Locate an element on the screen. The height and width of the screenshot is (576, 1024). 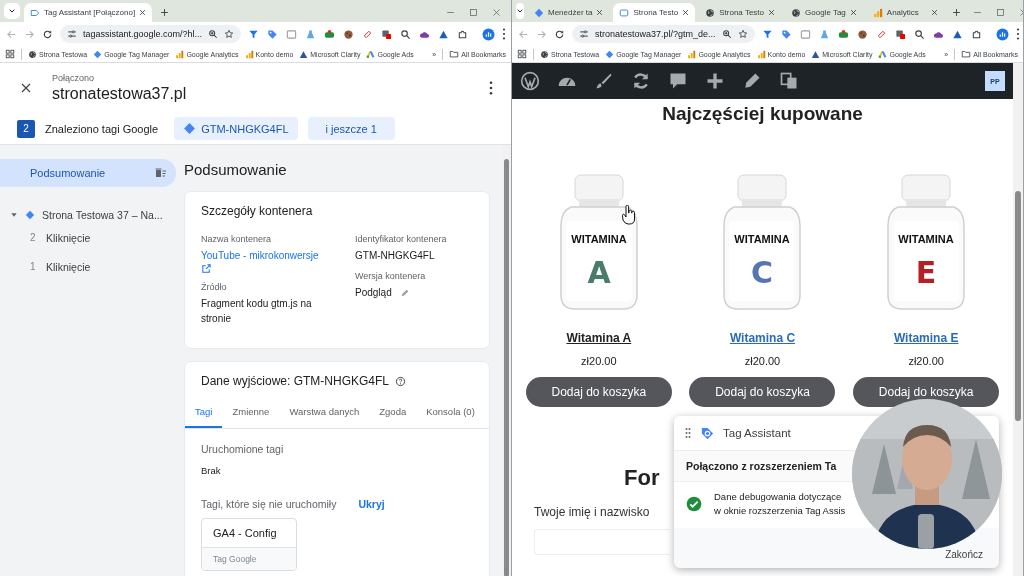
form-label: Twoje imię i nazwisko is located at coordinates (592, 512).